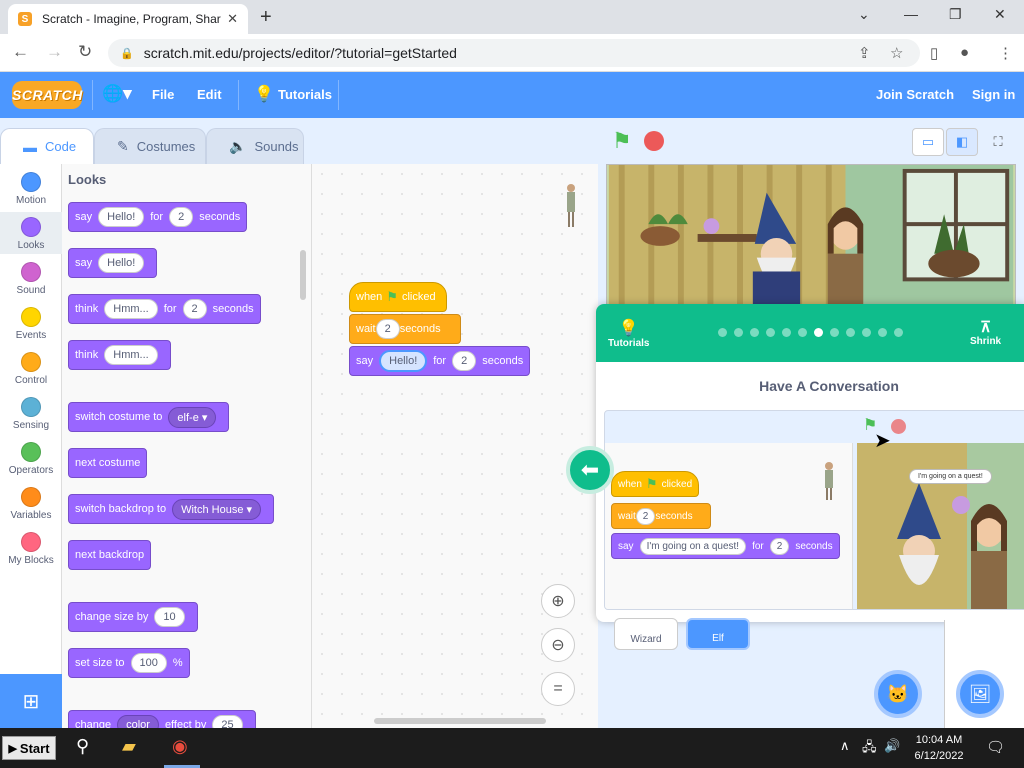  Describe the element at coordinates (558, 645) in the screenshot. I see `zoom-out-button: ⊖` at that location.